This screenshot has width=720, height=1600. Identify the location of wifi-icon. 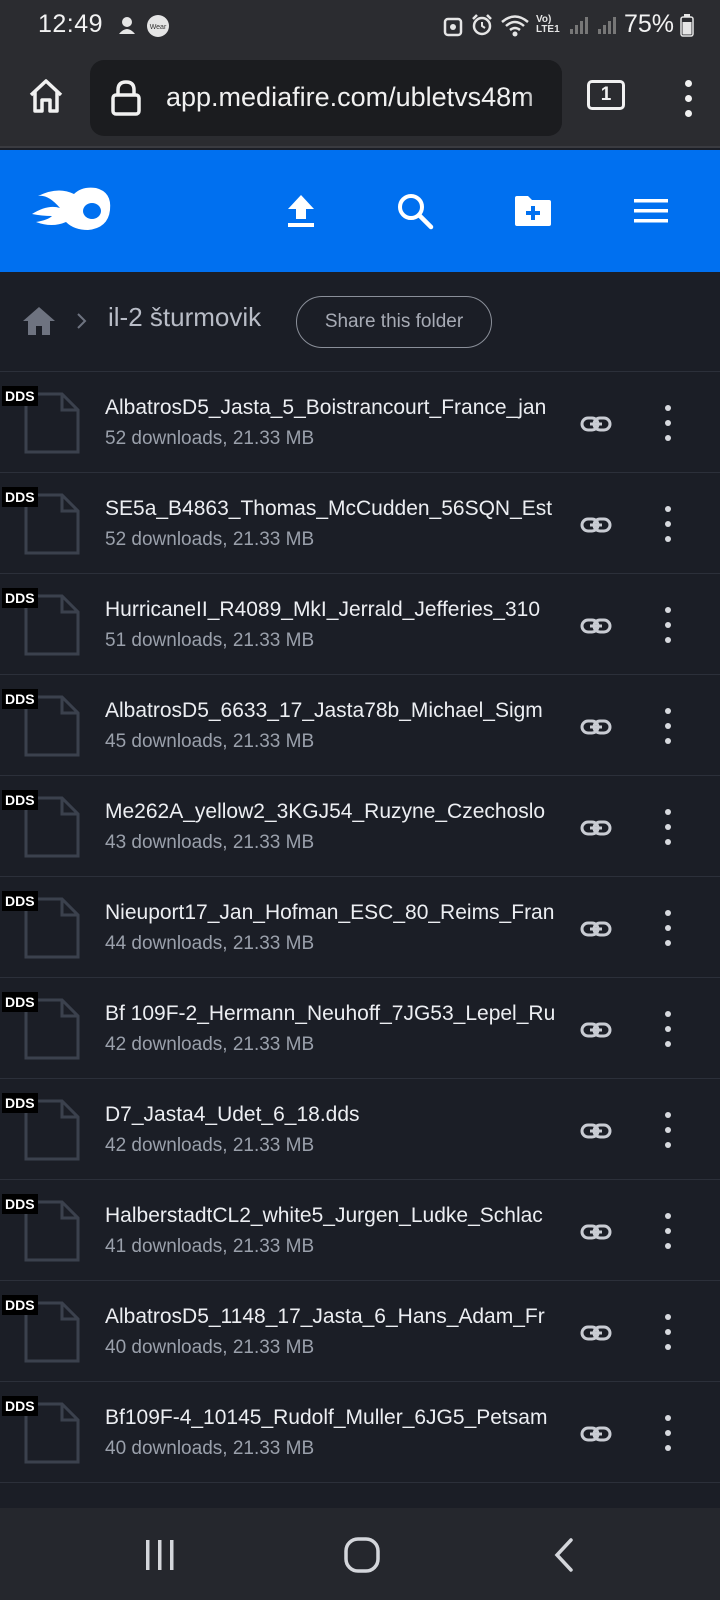
(515, 25).